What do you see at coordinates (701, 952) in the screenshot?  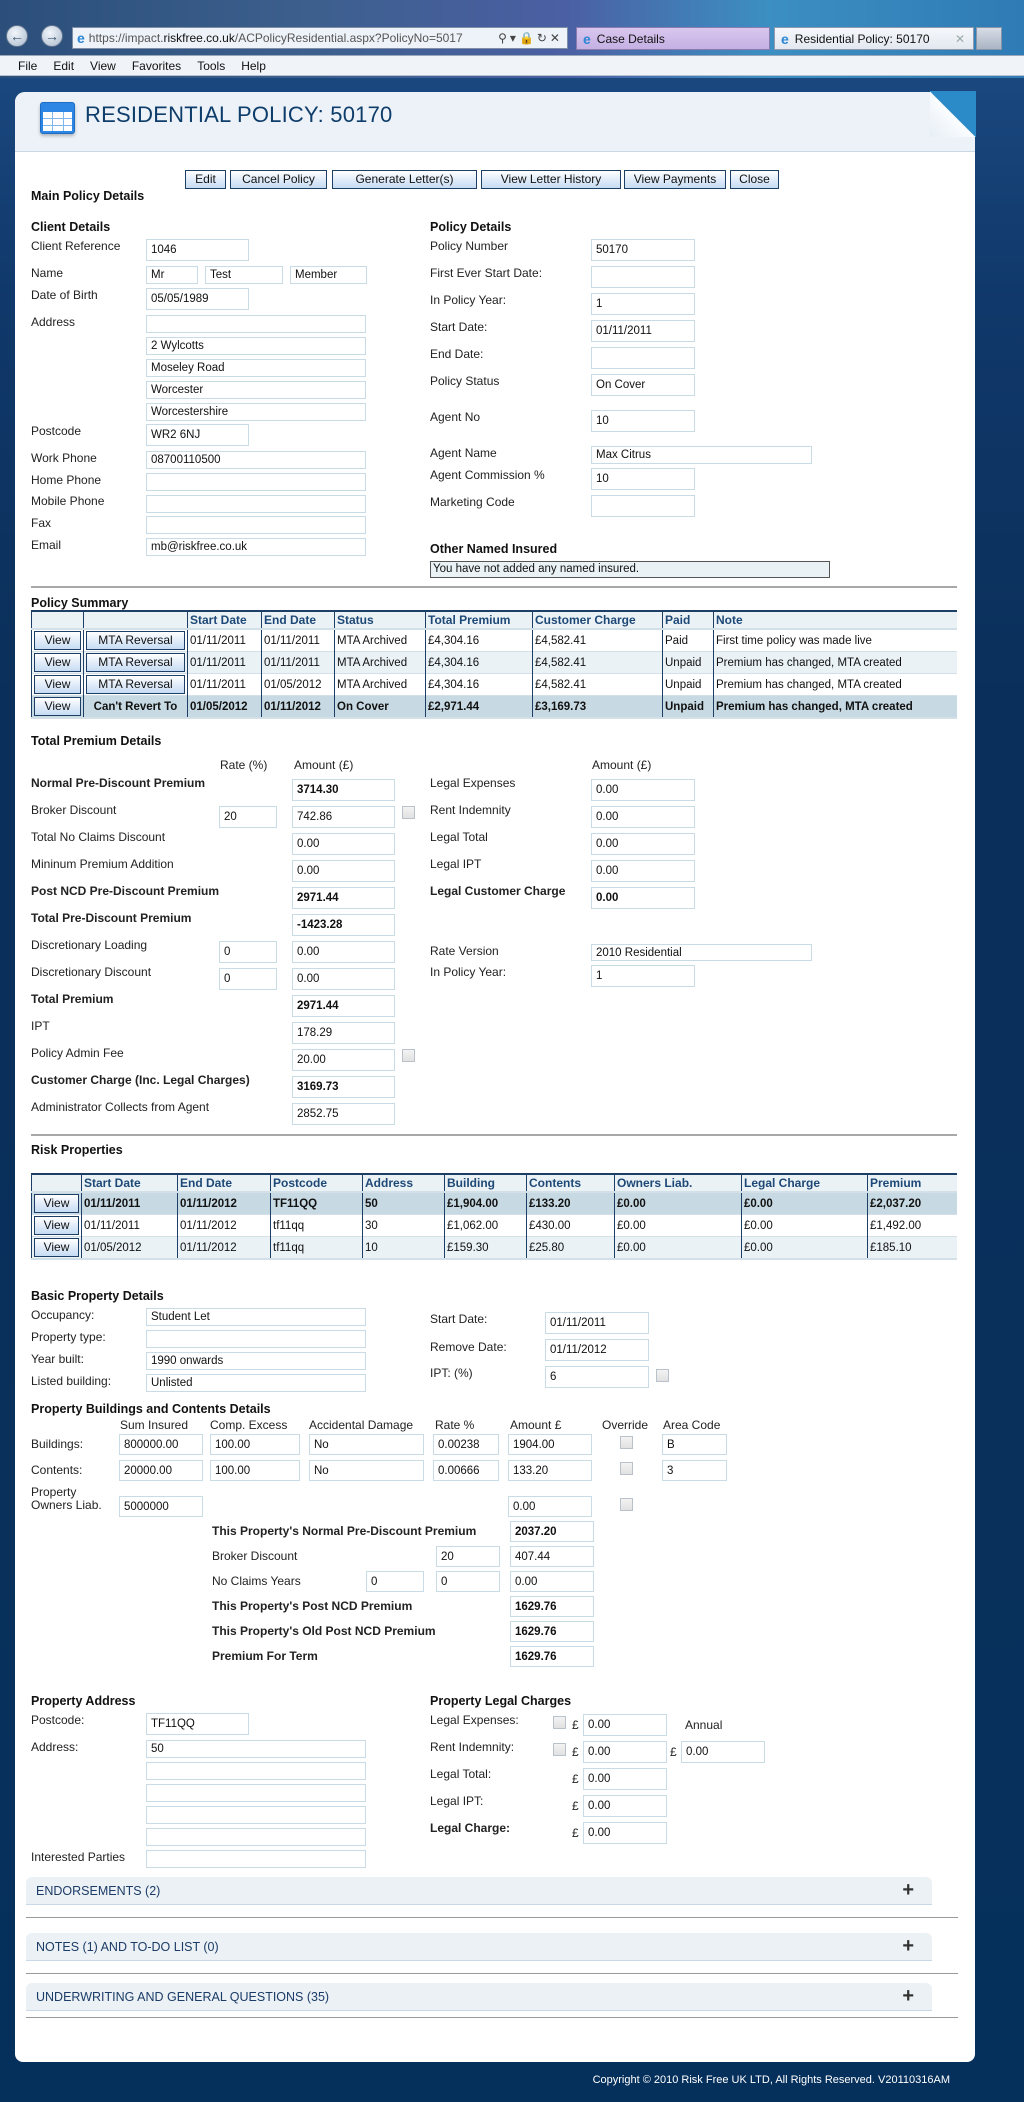 I see `rate-version-field: 2010 Residential` at bounding box center [701, 952].